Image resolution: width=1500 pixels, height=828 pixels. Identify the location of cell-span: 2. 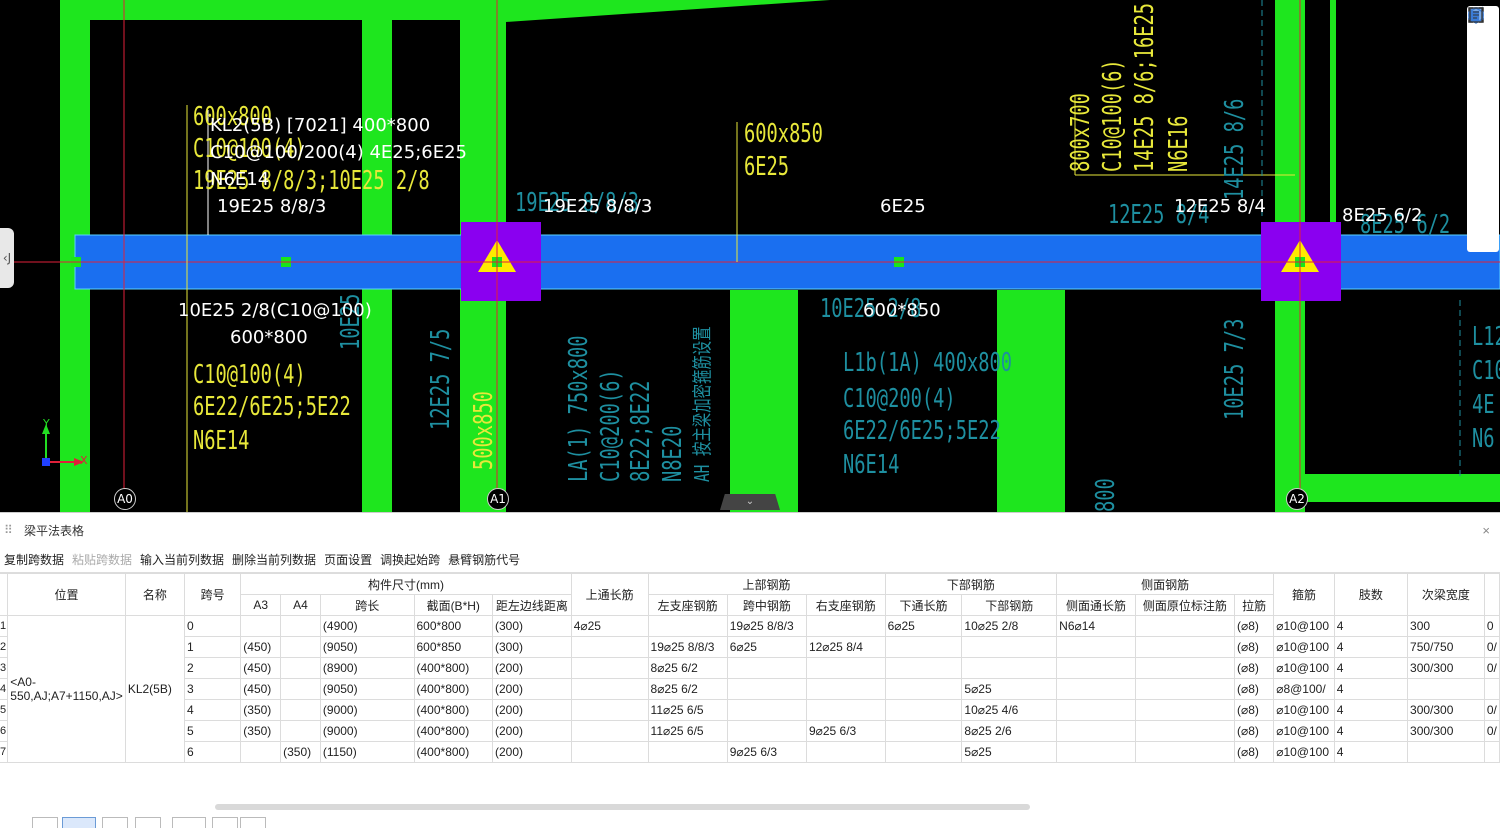
(213, 668).